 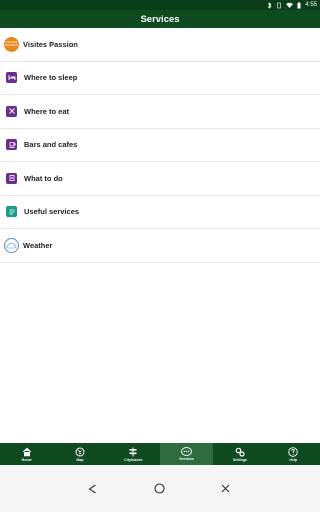 What do you see at coordinates (160, 179) in the screenshot?
I see `service-what-to-do: What to do` at bounding box center [160, 179].